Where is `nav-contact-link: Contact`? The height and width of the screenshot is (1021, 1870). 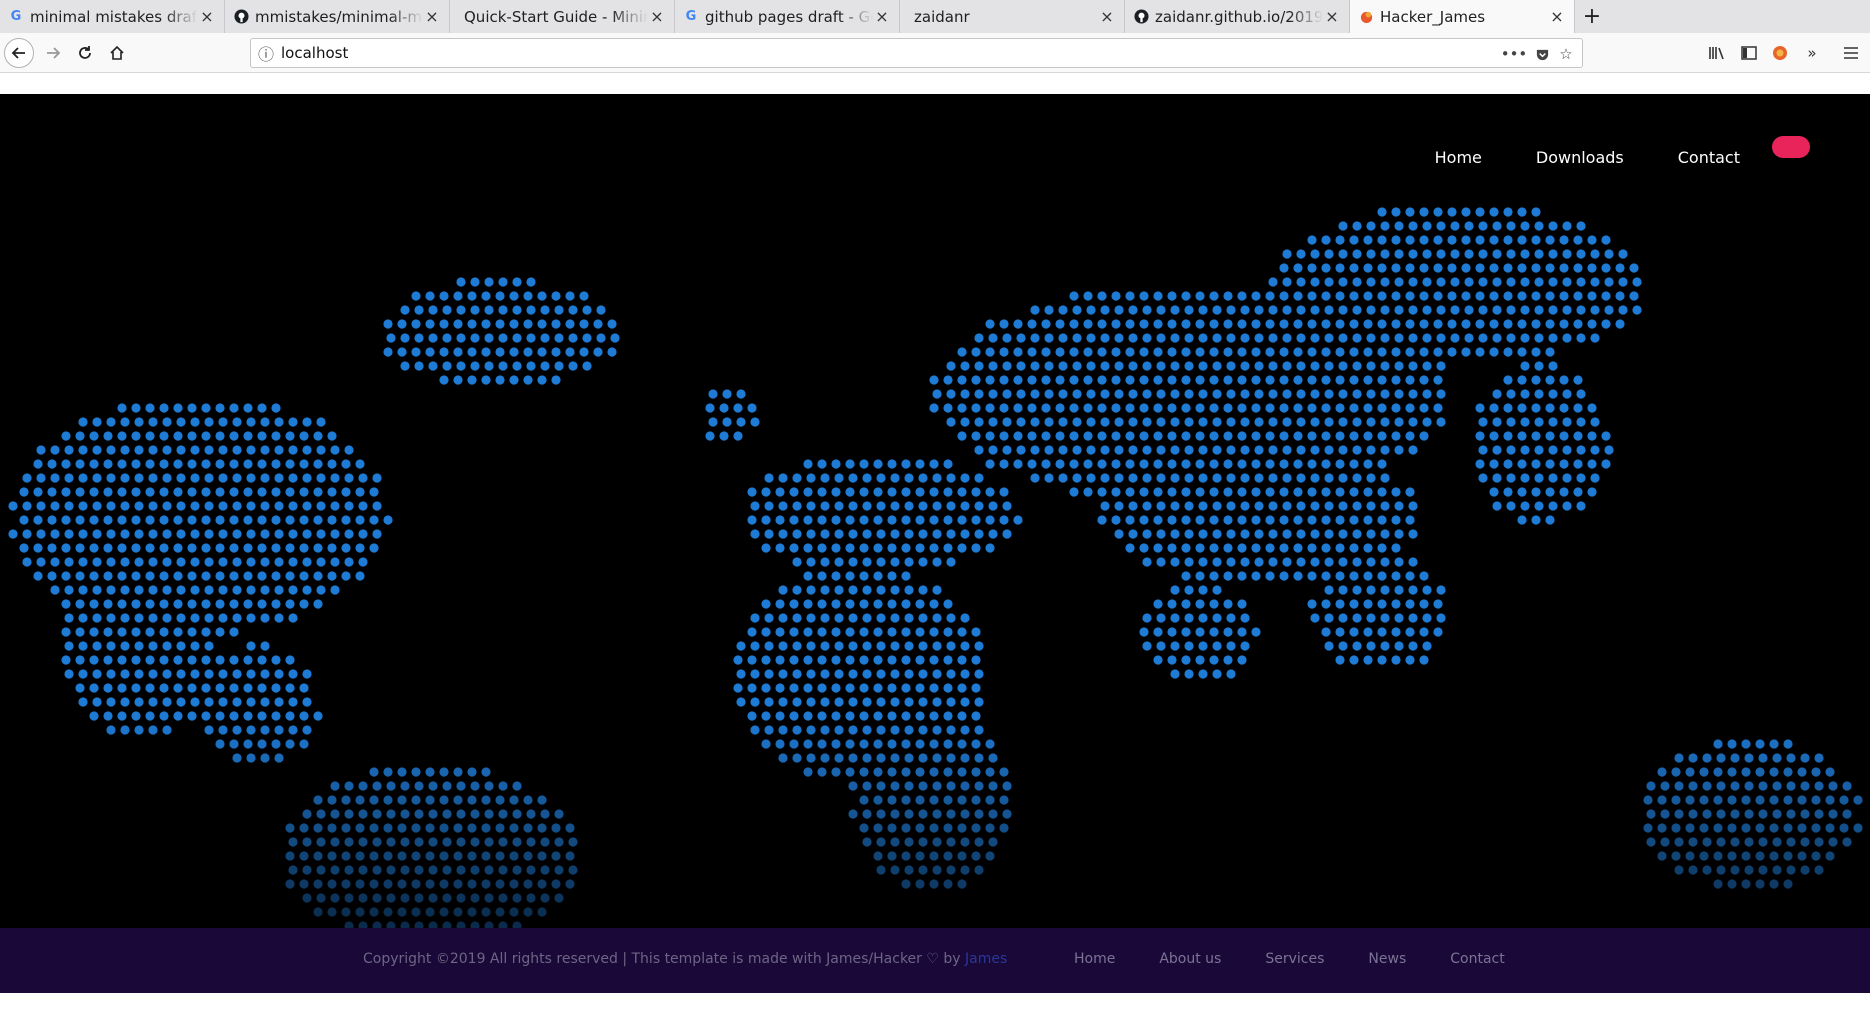
nav-contact-link: Contact is located at coordinates (1709, 157).